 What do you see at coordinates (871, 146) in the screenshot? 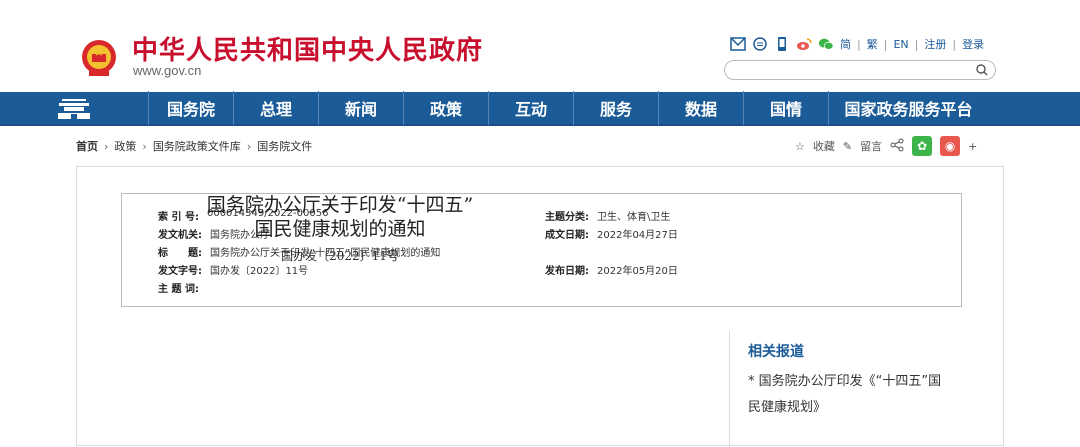
I see `comment-button: 留言` at bounding box center [871, 146].